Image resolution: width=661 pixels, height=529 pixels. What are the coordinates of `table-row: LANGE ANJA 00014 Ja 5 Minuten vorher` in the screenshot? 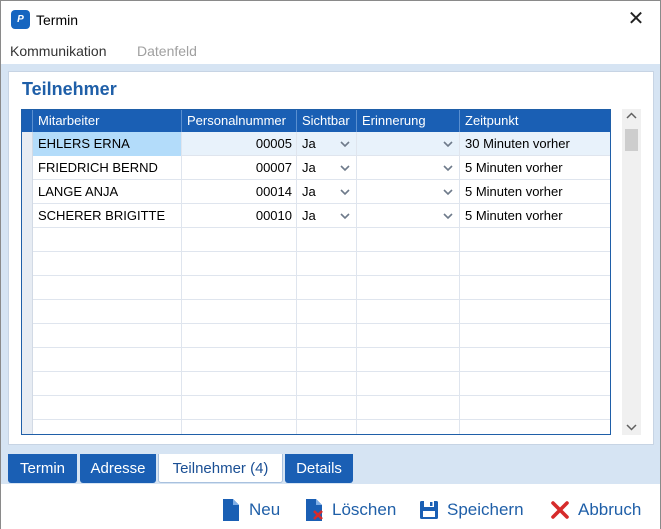 It's located at (316, 192).